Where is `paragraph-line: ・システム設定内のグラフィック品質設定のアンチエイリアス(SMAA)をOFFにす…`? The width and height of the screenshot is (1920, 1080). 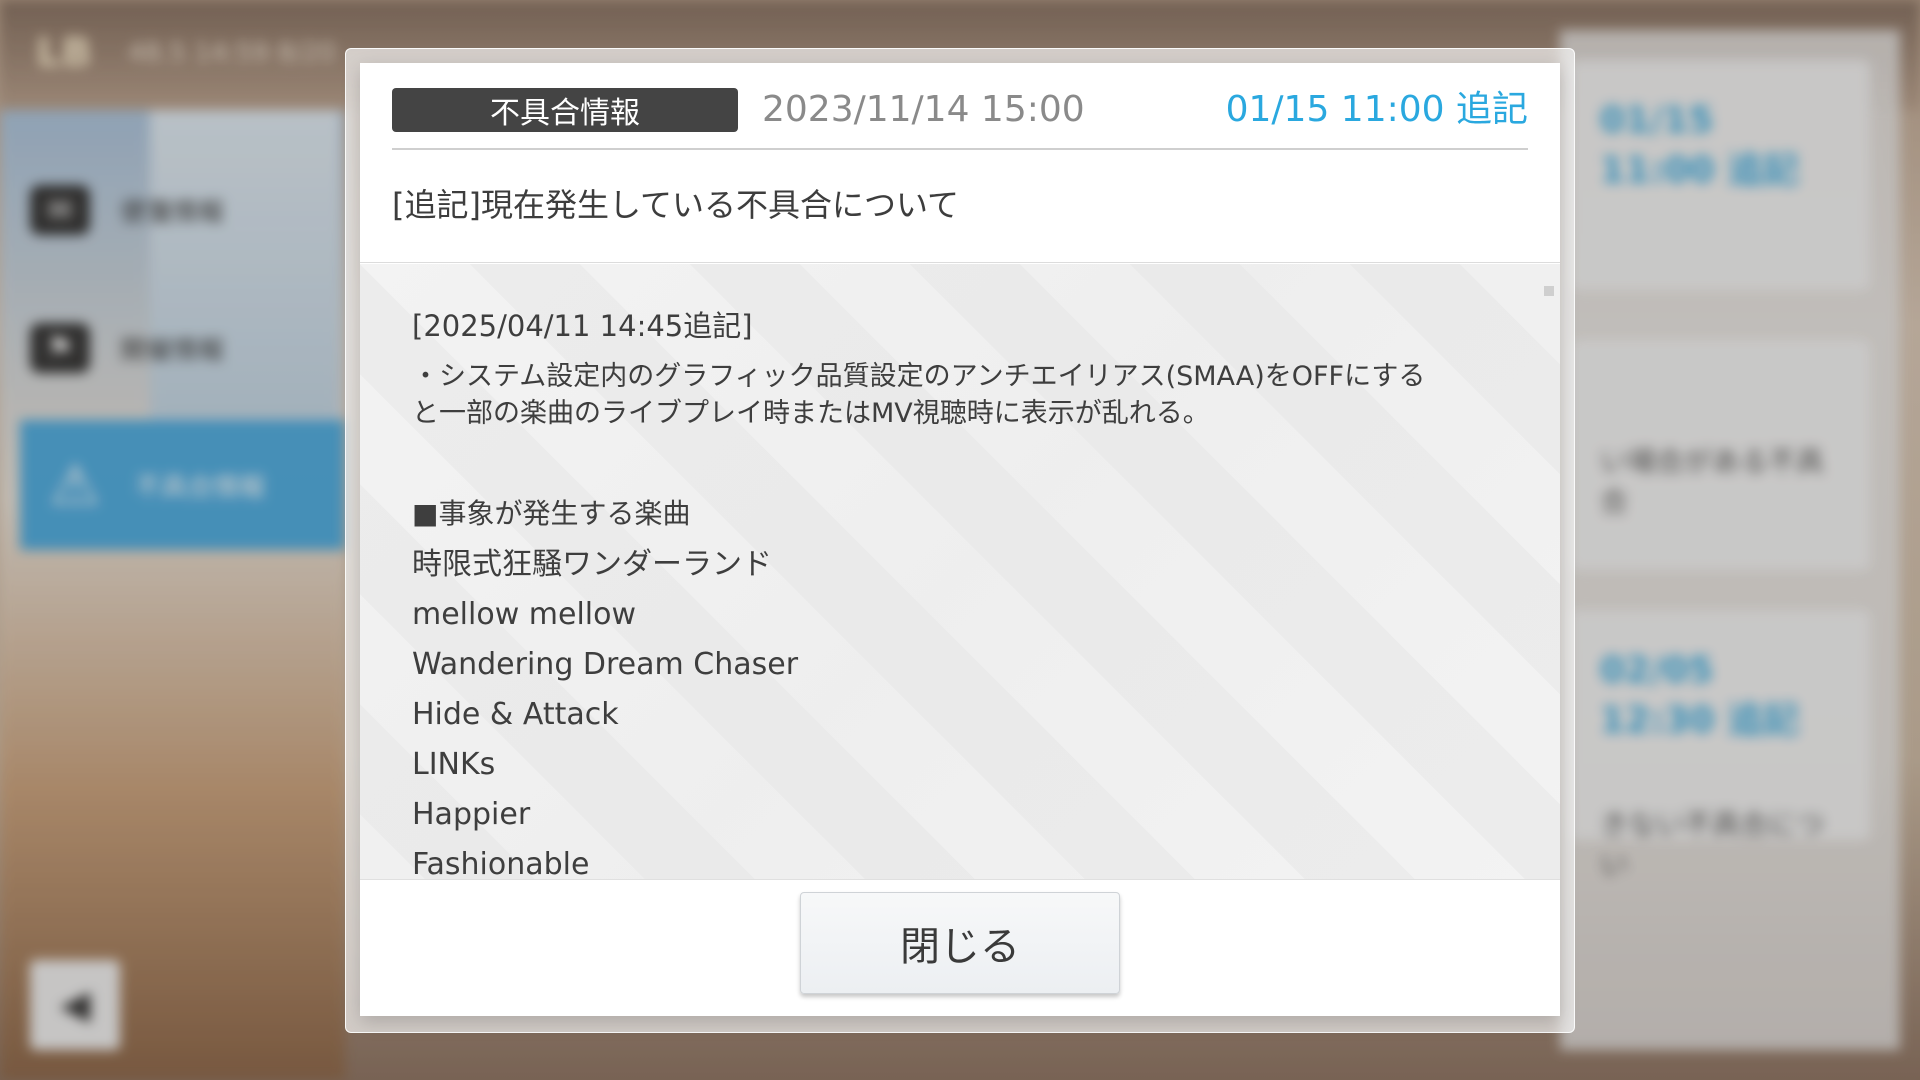 paragraph-line: ・システム設定内のグラフィック品質設定のアンチエイリアス(SMAA)をOFFにす… is located at coordinates (919, 376).